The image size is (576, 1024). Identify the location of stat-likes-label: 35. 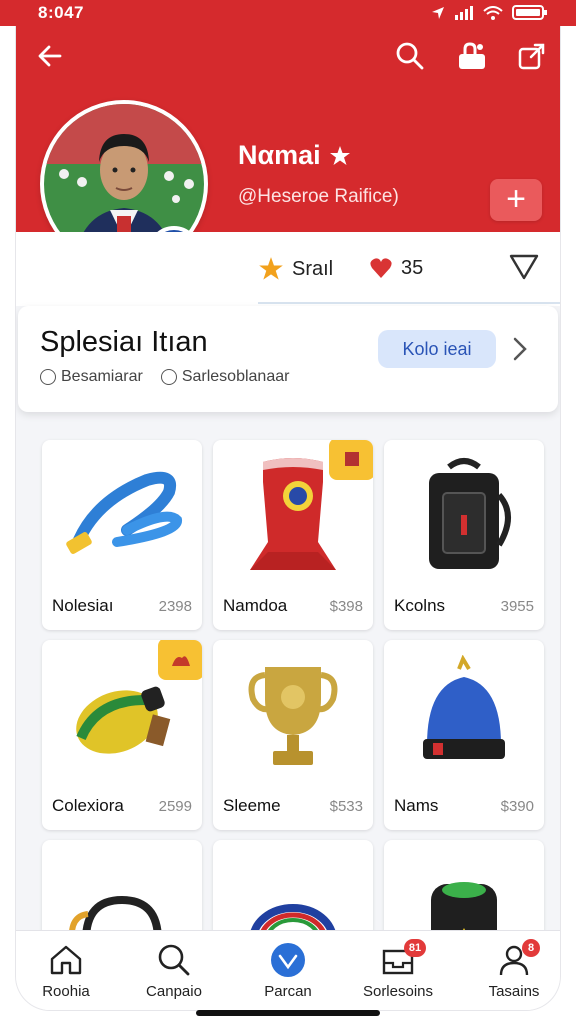
(412, 267).